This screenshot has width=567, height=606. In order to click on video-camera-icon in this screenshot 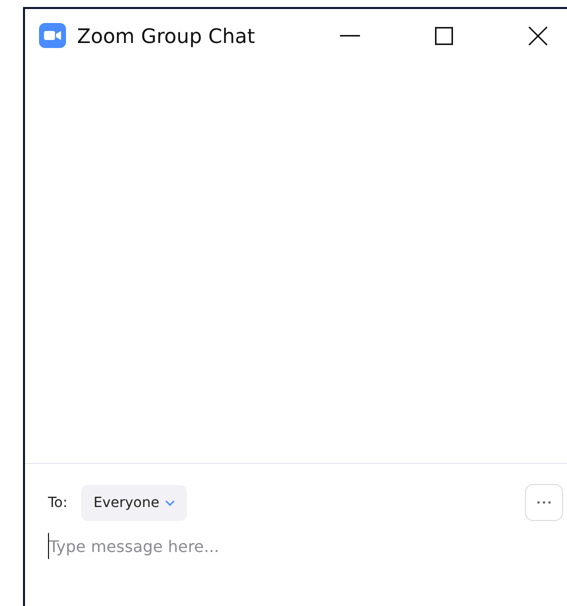, I will do `click(52, 35)`.